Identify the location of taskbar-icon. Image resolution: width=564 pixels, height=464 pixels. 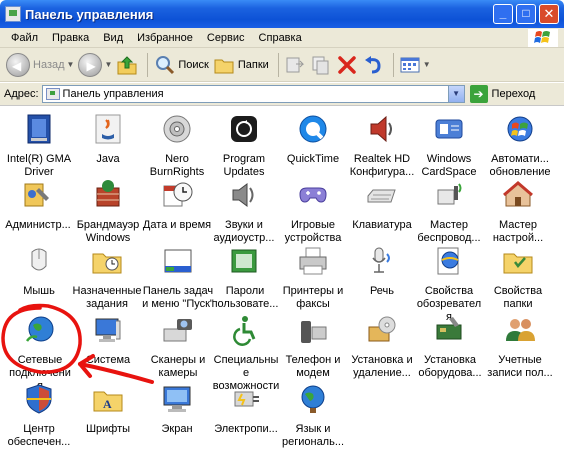
(178, 261).